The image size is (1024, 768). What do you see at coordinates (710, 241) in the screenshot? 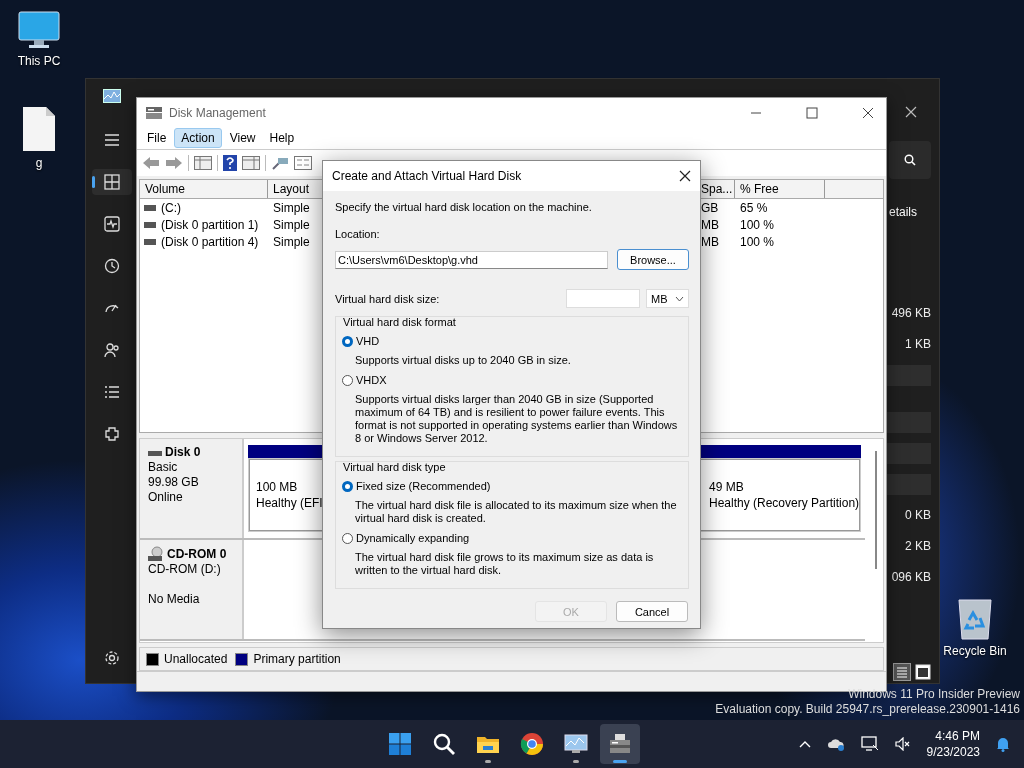
I see `table-cell-text: MB` at bounding box center [710, 241].